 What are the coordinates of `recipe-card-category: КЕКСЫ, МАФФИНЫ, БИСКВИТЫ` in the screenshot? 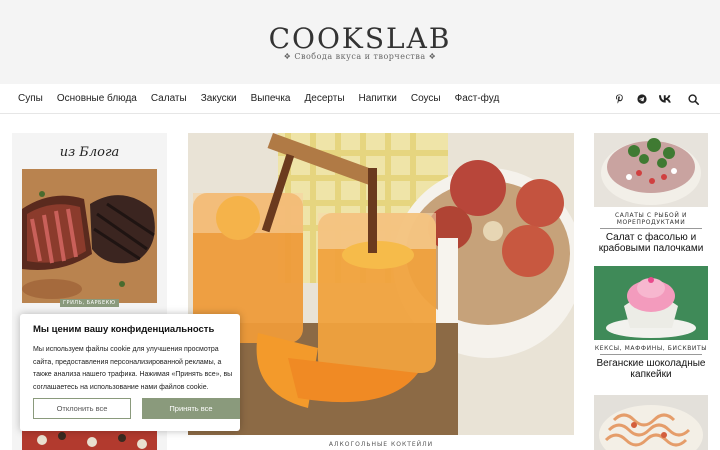 It's located at (651, 348).